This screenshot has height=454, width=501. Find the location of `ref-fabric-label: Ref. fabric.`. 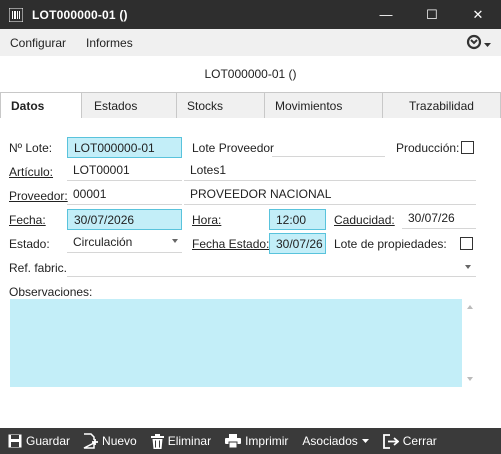

ref-fabric-label: Ref. fabric. is located at coordinates (38, 268).